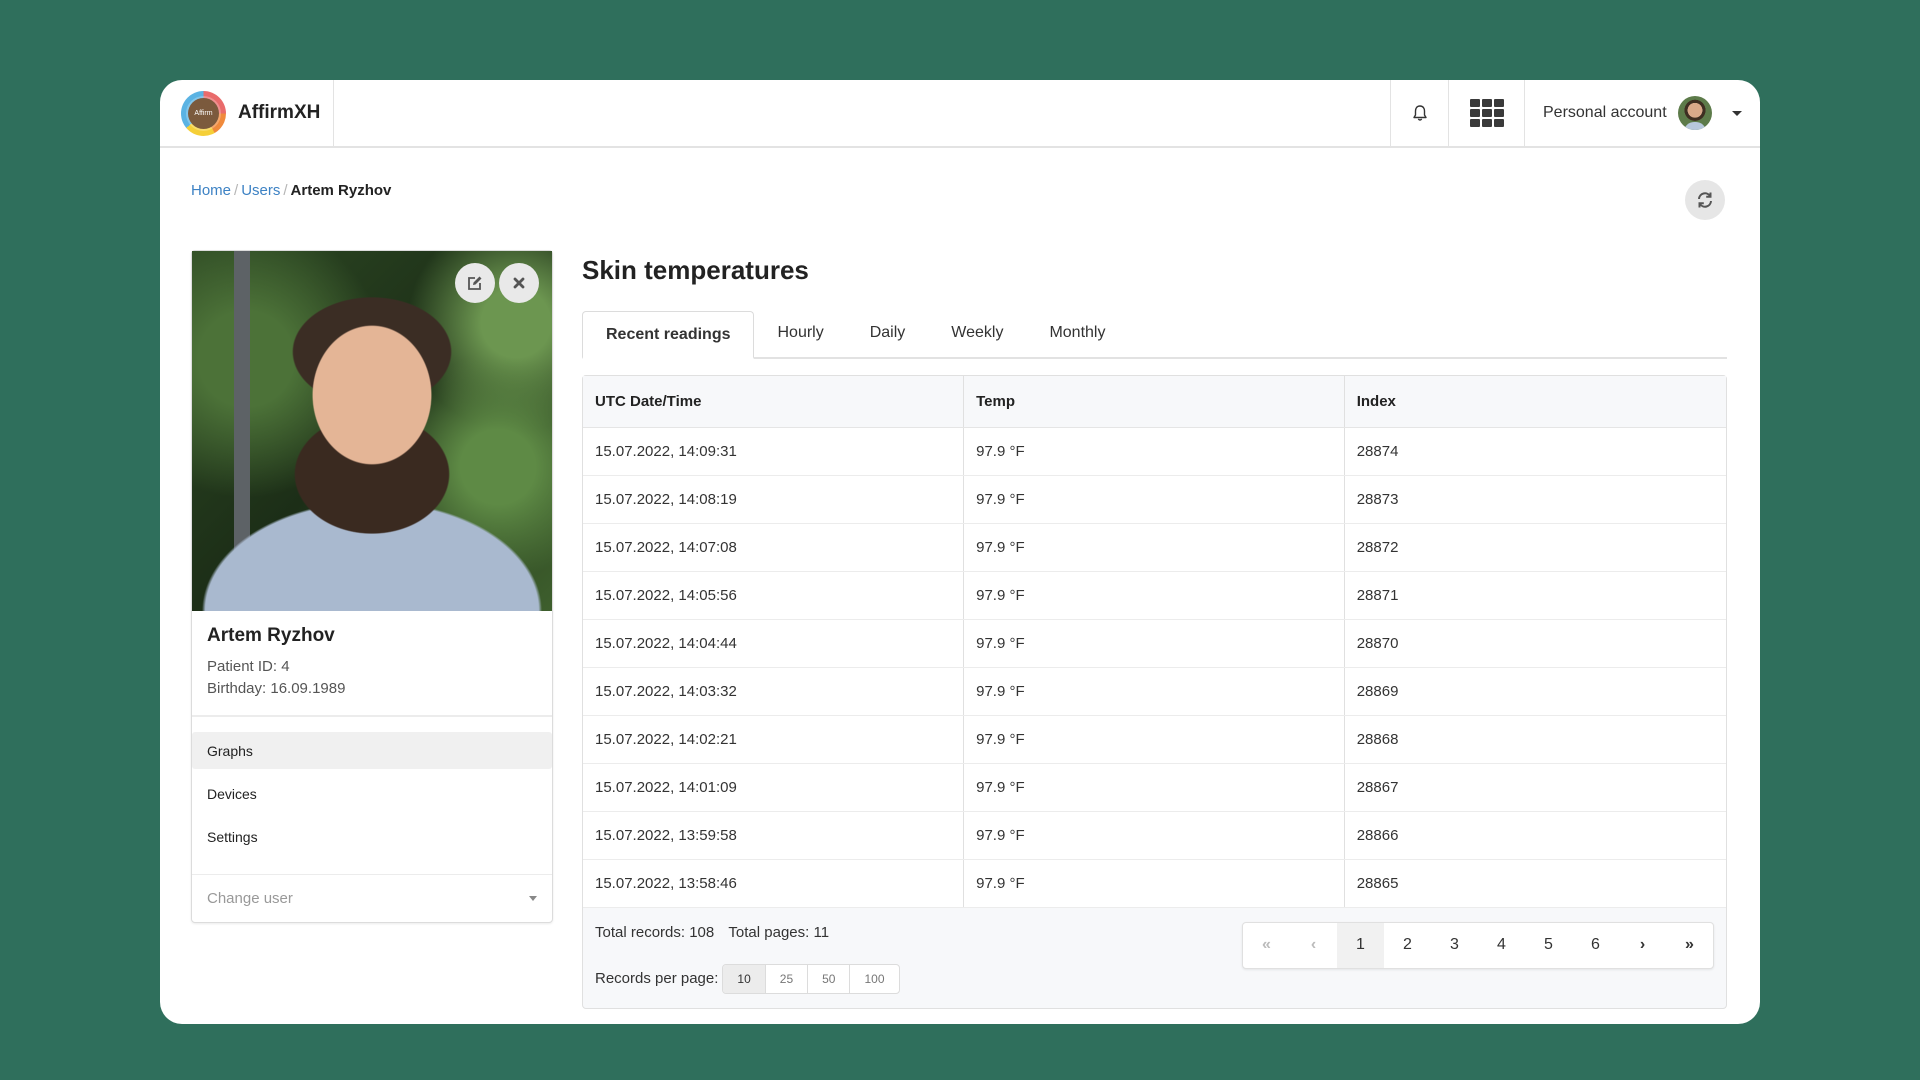 The image size is (1920, 1080). I want to click on profile-nav: Graphs Devices Settings, so click(372, 796).